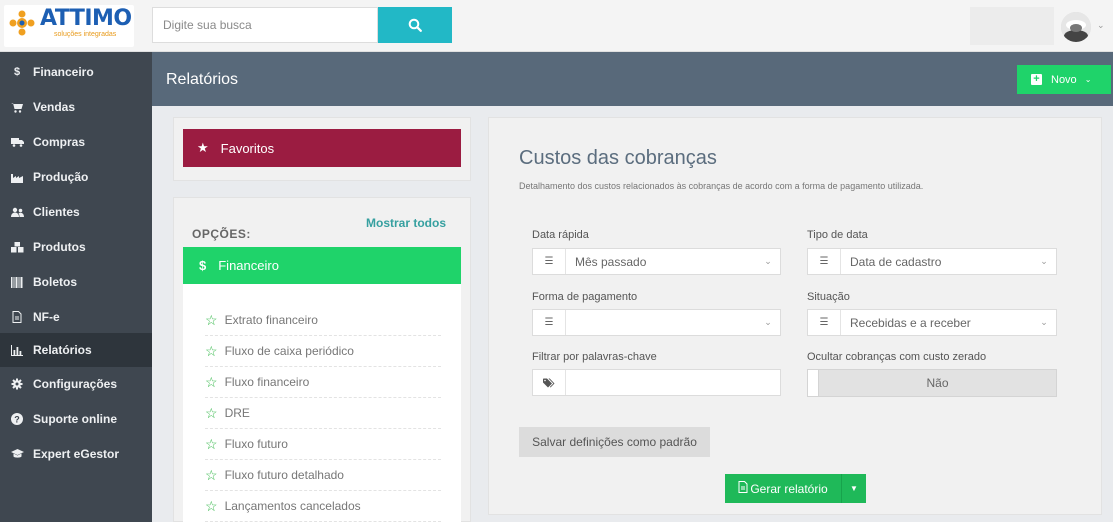 This screenshot has width=1113, height=522. I want to click on generate-report-button: Gerar relatório ▼, so click(795, 488).